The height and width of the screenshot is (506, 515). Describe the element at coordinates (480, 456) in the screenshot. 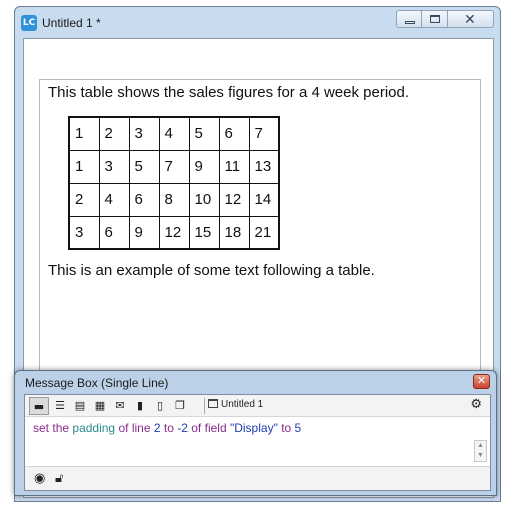

I see `scroll-down-icon: ▼` at that location.